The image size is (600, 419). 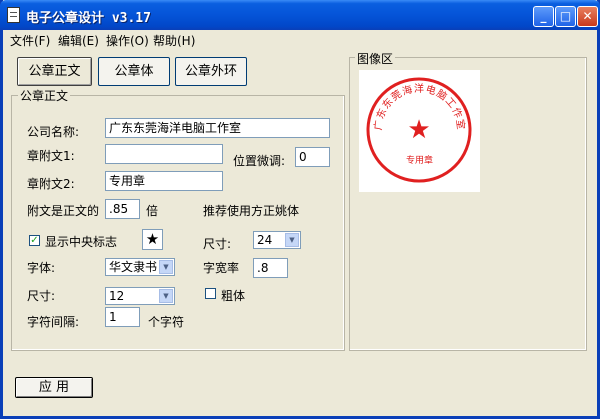 I want to click on ratio-label: 附文是正文的, so click(x=63, y=211).